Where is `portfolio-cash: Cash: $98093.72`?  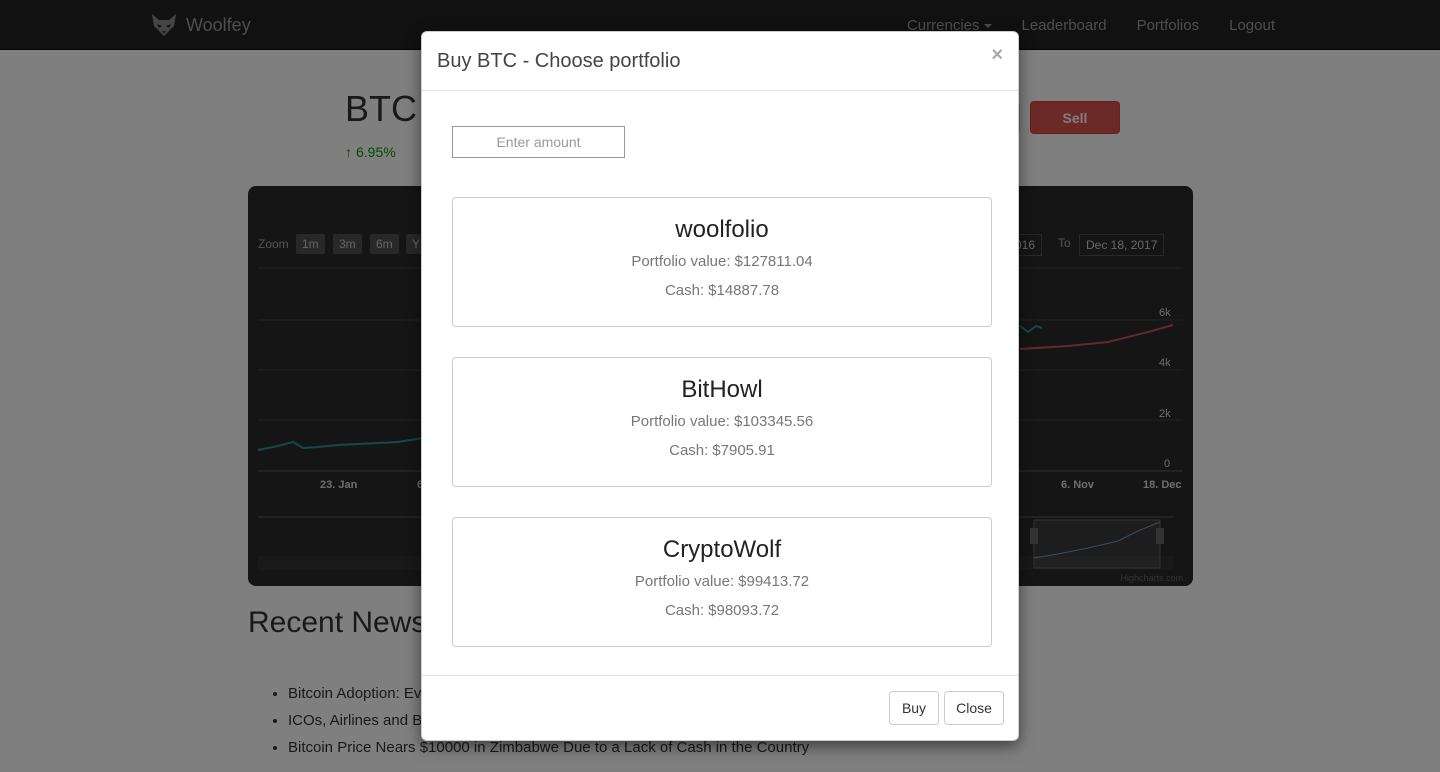
portfolio-cash: Cash: $98093.72 is located at coordinates (722, 610).